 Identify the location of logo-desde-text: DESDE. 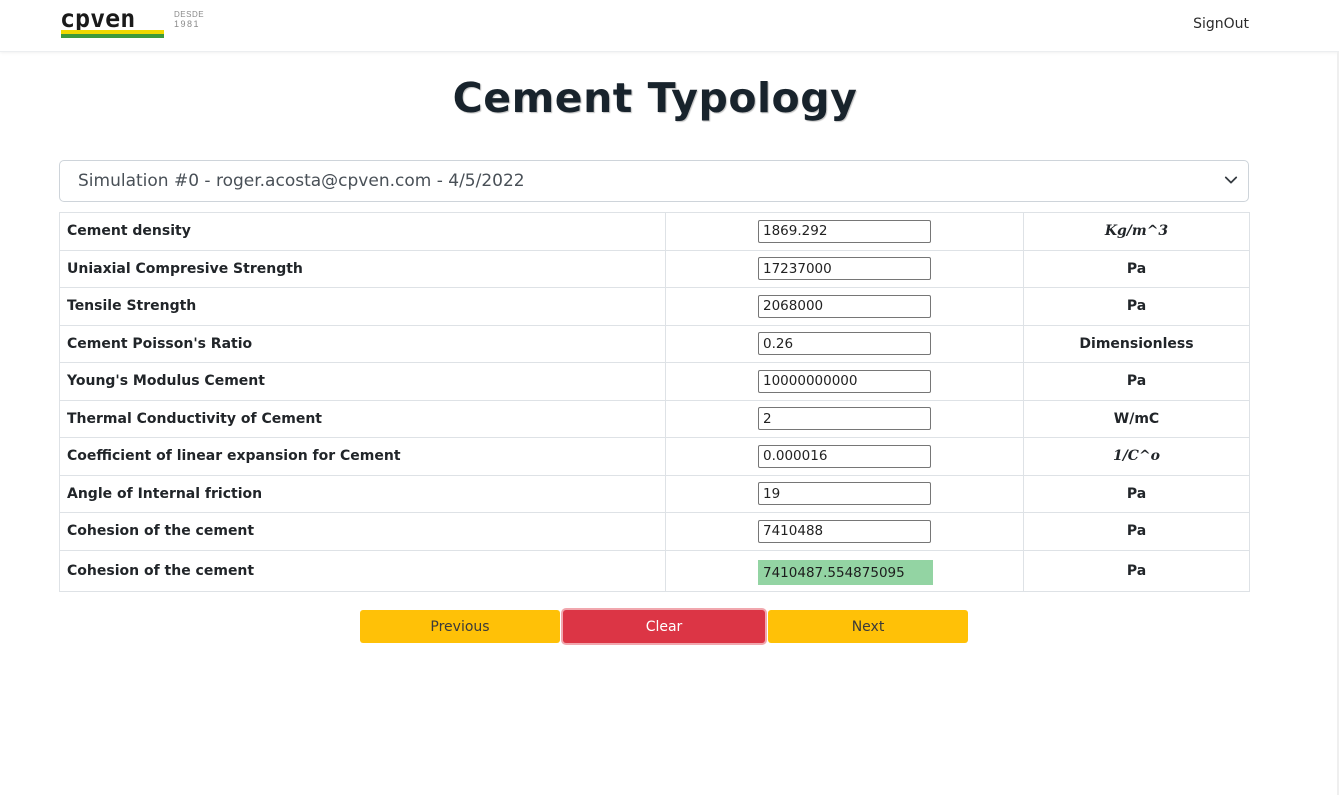
(189, 14).